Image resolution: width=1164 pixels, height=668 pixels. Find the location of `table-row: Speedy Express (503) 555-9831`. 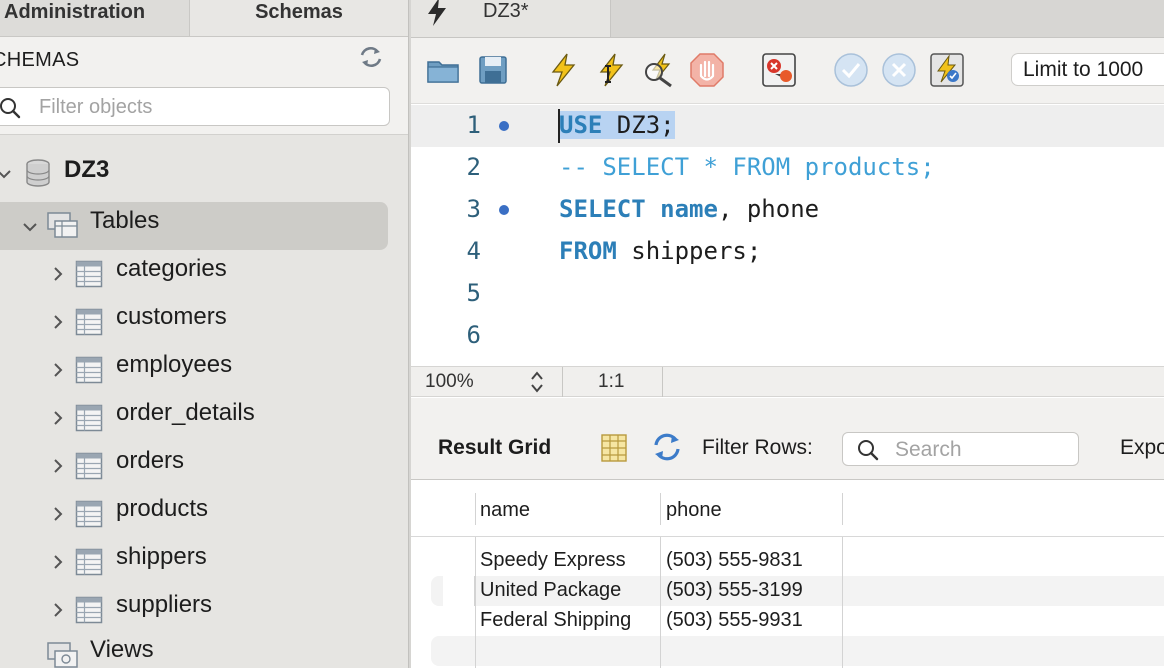

table-row: Speedy Express (503) 555-9831 is located at coordinates (787, 561).